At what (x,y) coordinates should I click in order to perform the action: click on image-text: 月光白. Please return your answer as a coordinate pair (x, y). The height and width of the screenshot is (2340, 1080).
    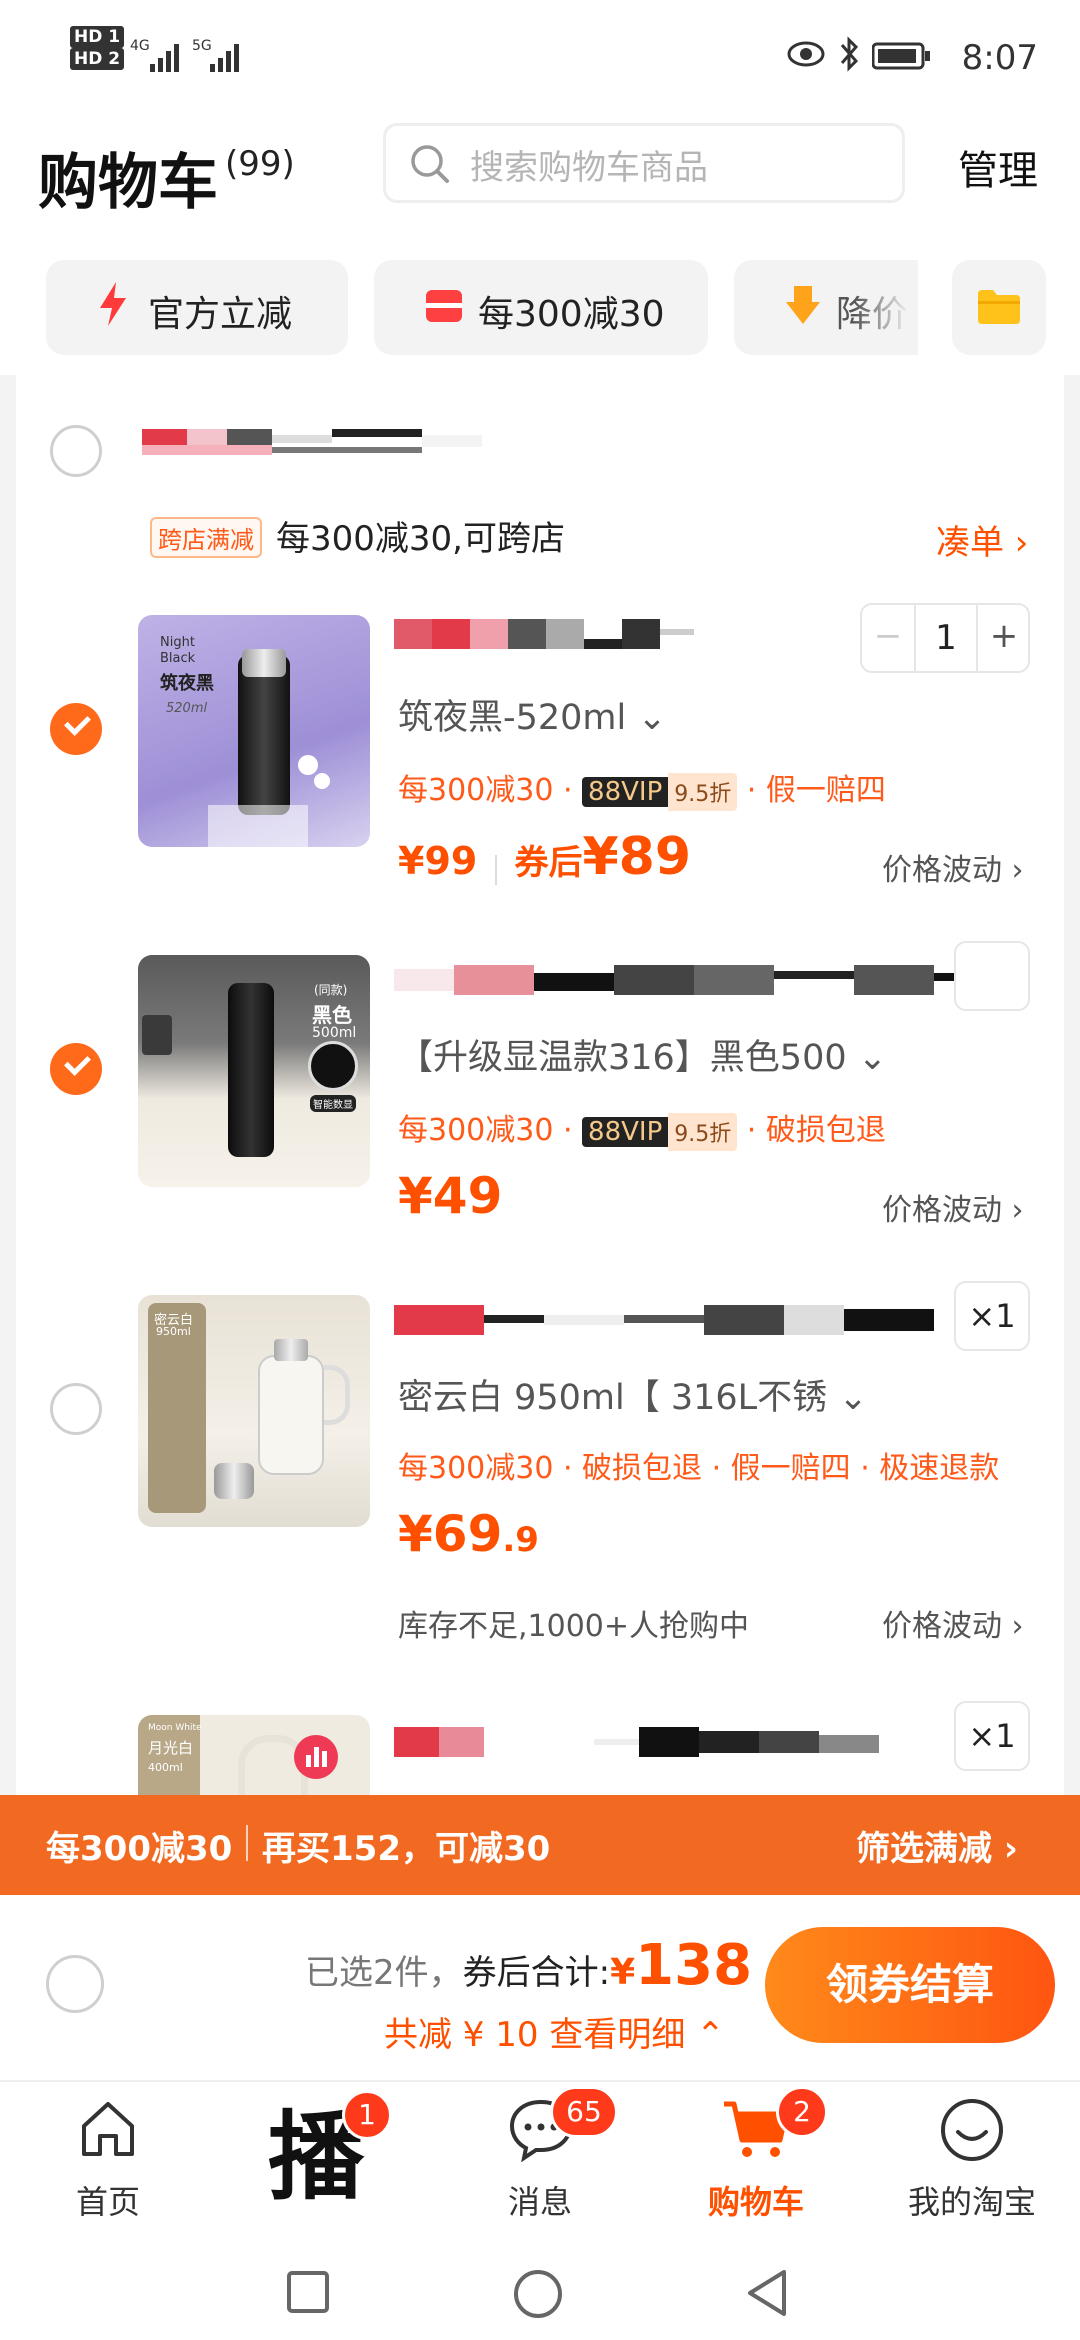
    Looking at the image, I should click on (171, 1748).